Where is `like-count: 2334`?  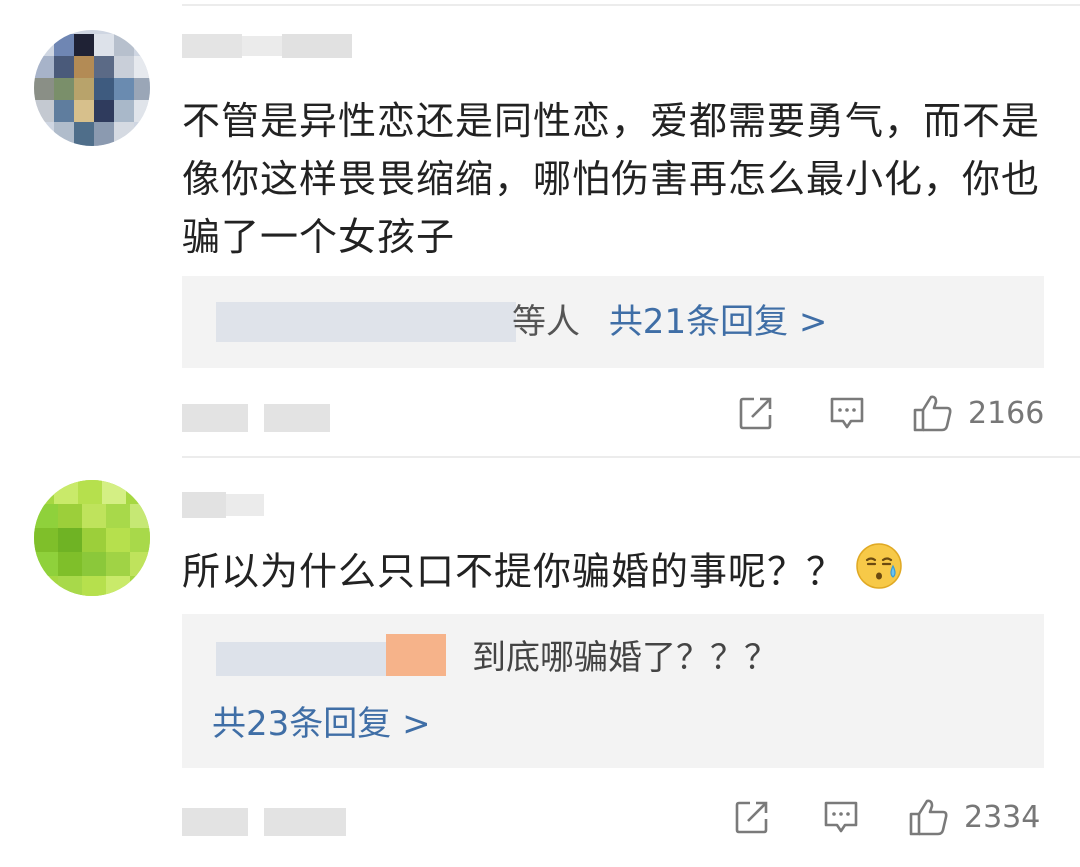 like-count: 2334 is located at coordinates (1002, 817).